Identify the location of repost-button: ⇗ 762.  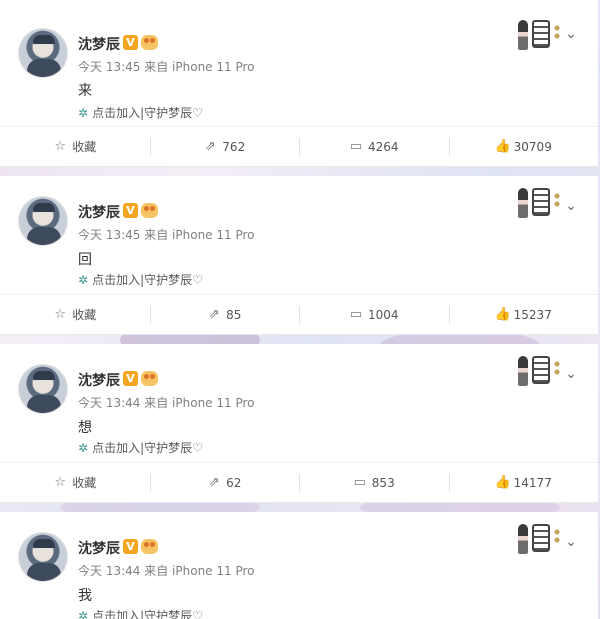
(224, 146).